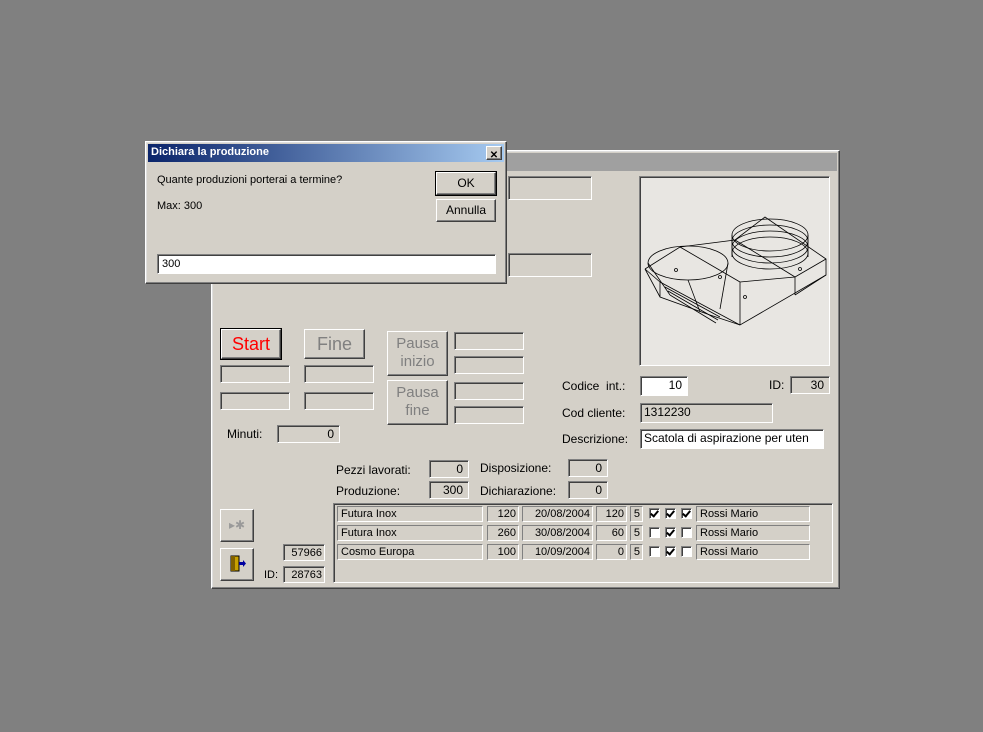  Describe the element at coordinates (706, 413) in the screenshot. I see `cod-cliente-field: 1312230` at that location.